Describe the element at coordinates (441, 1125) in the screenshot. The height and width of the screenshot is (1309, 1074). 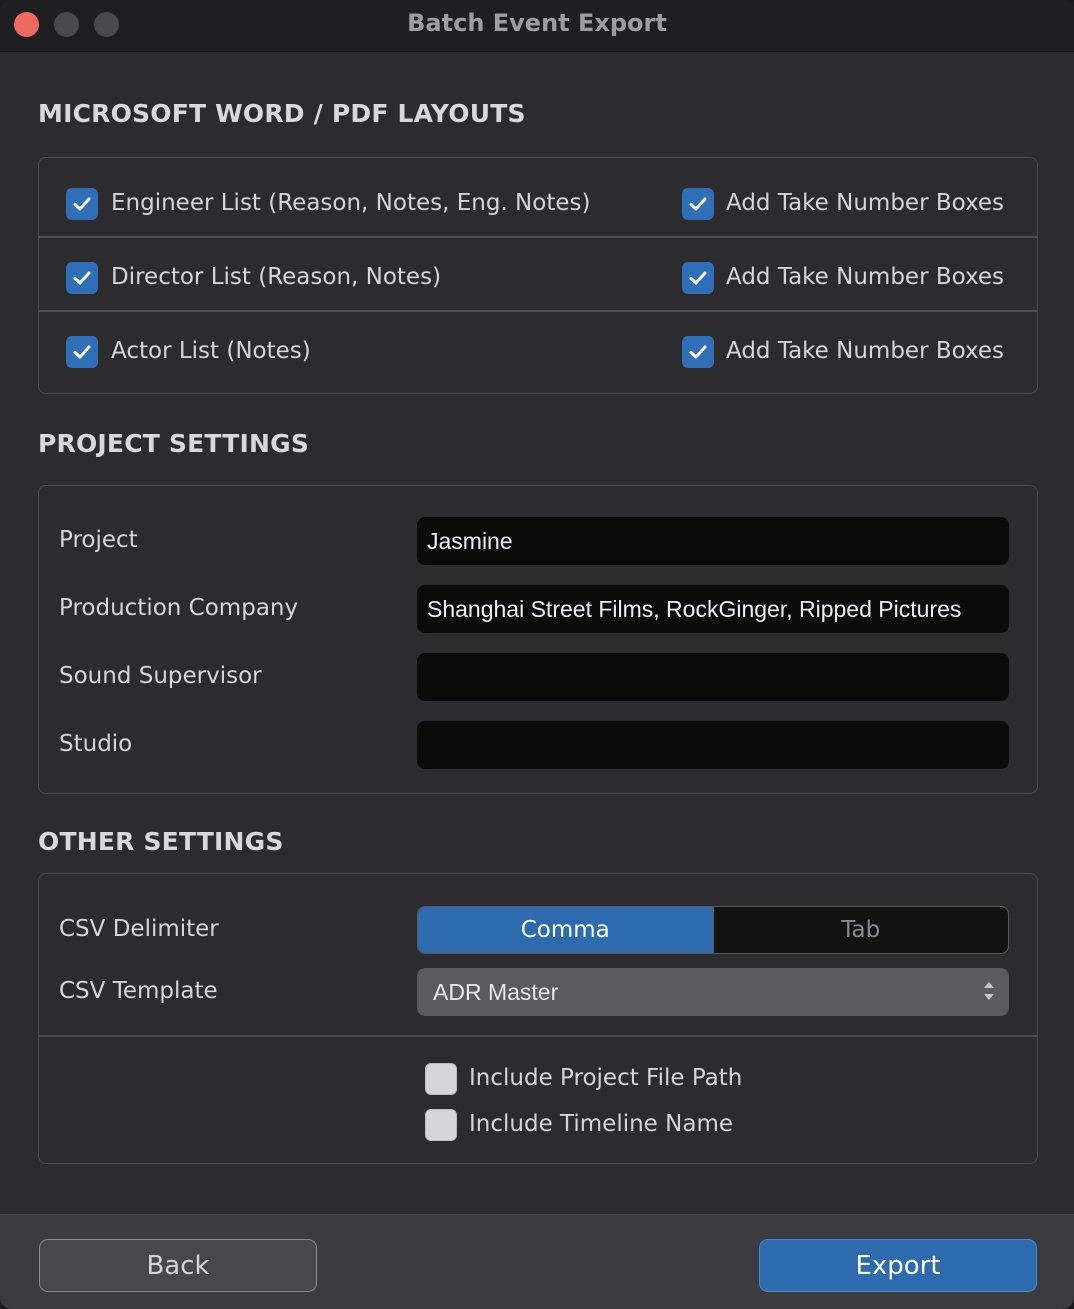
I see `include-timeline-name-checkbox` at that location.